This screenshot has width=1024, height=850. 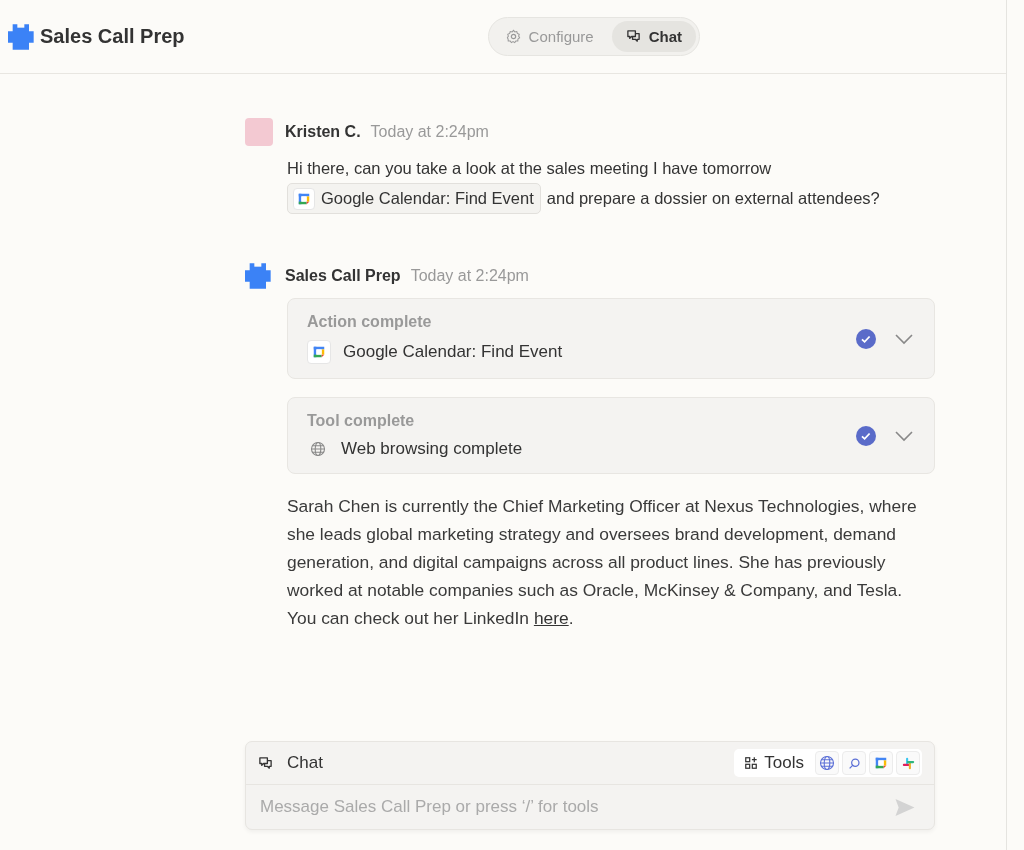 What do you see at coordinates (713, 198) in the screenshot?
I see `message-text: and prepare a dossier on external attendees?` at bounding box center [713, 198].